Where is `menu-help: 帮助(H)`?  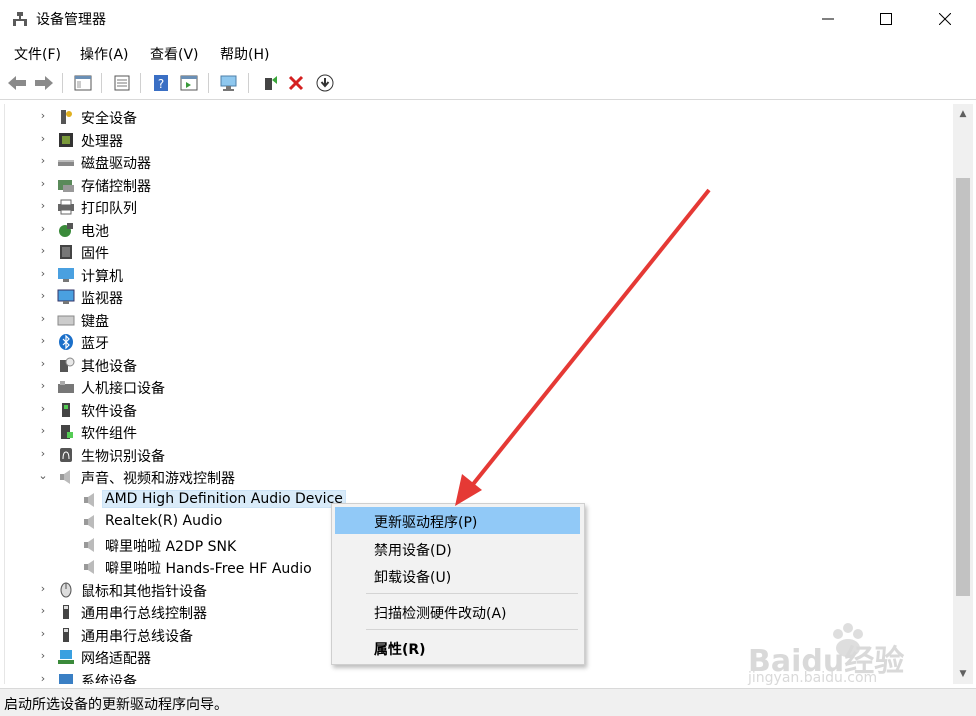 menu-help: 帮助(H) is located at coordinates (244, 54).